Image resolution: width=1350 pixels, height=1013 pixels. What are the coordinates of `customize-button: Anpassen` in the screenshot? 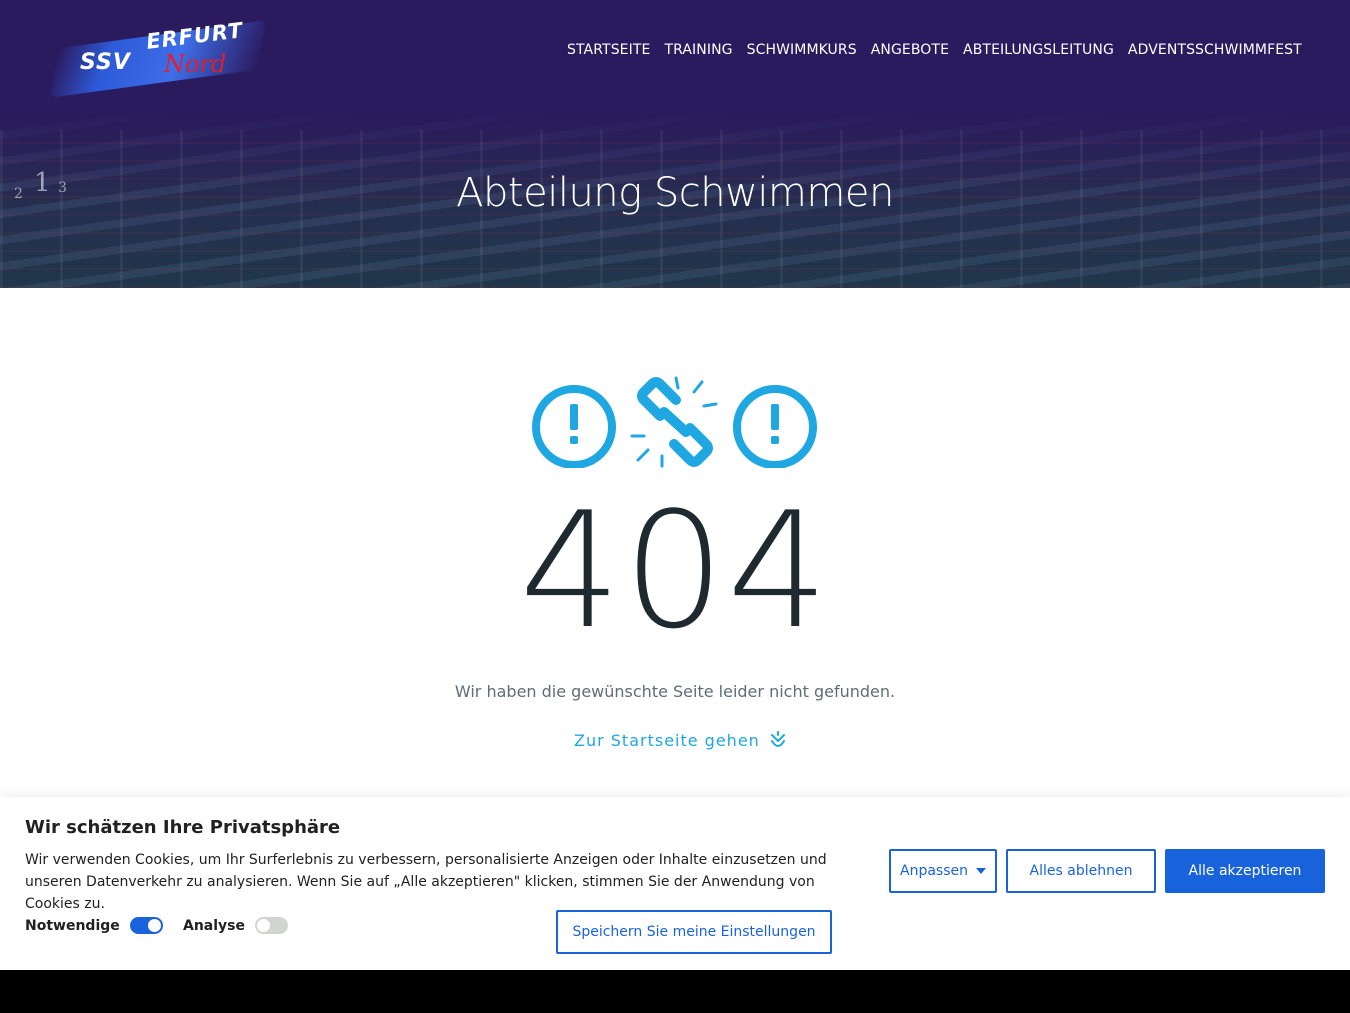 It's located at (943, 871).